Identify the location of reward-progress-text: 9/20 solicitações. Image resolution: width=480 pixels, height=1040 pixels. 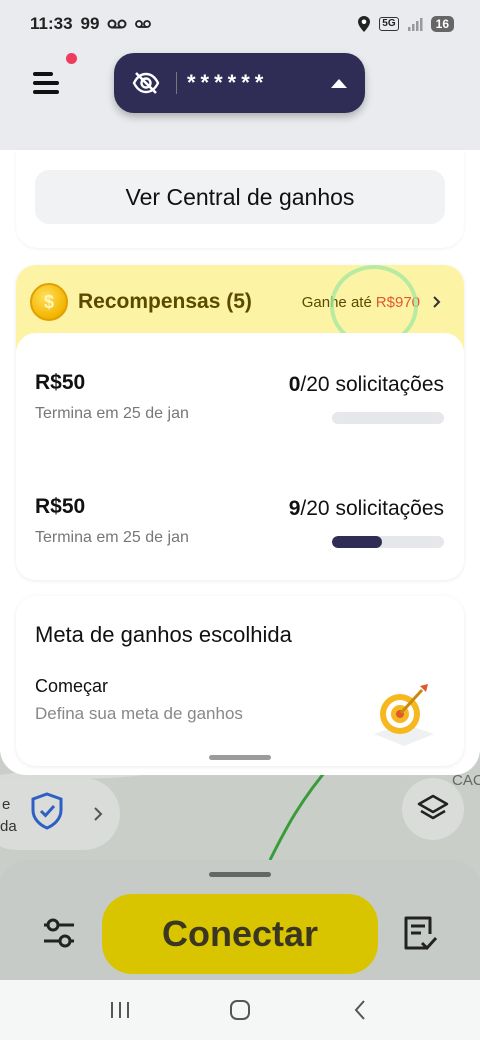
(366, 509).